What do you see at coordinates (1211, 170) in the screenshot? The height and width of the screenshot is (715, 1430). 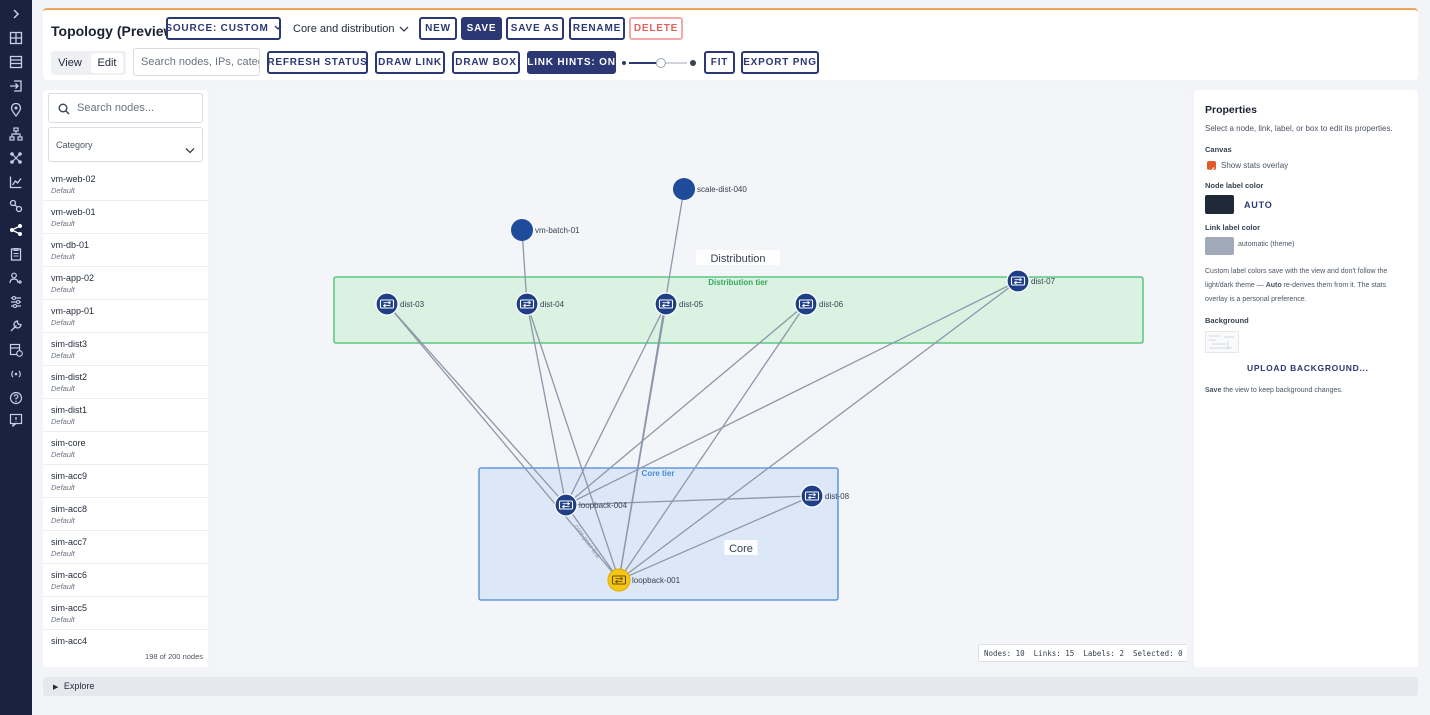 I see `checkmark-icon` at bounding box center [1211, 170].